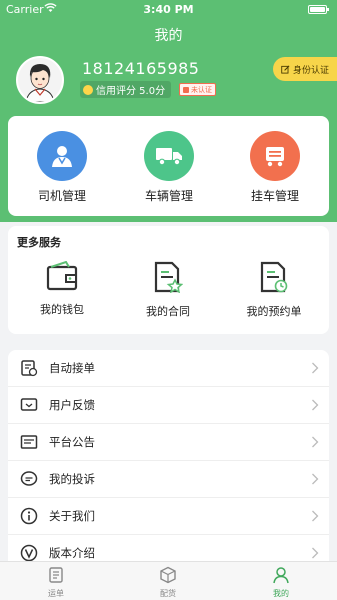 Image resolution: width=337 pixels, height=600 pixels. What do you see at coordinates (39, 242) in the screenshot?
I see `more-services-title: 更多服务` at bounding box center [39, 242].